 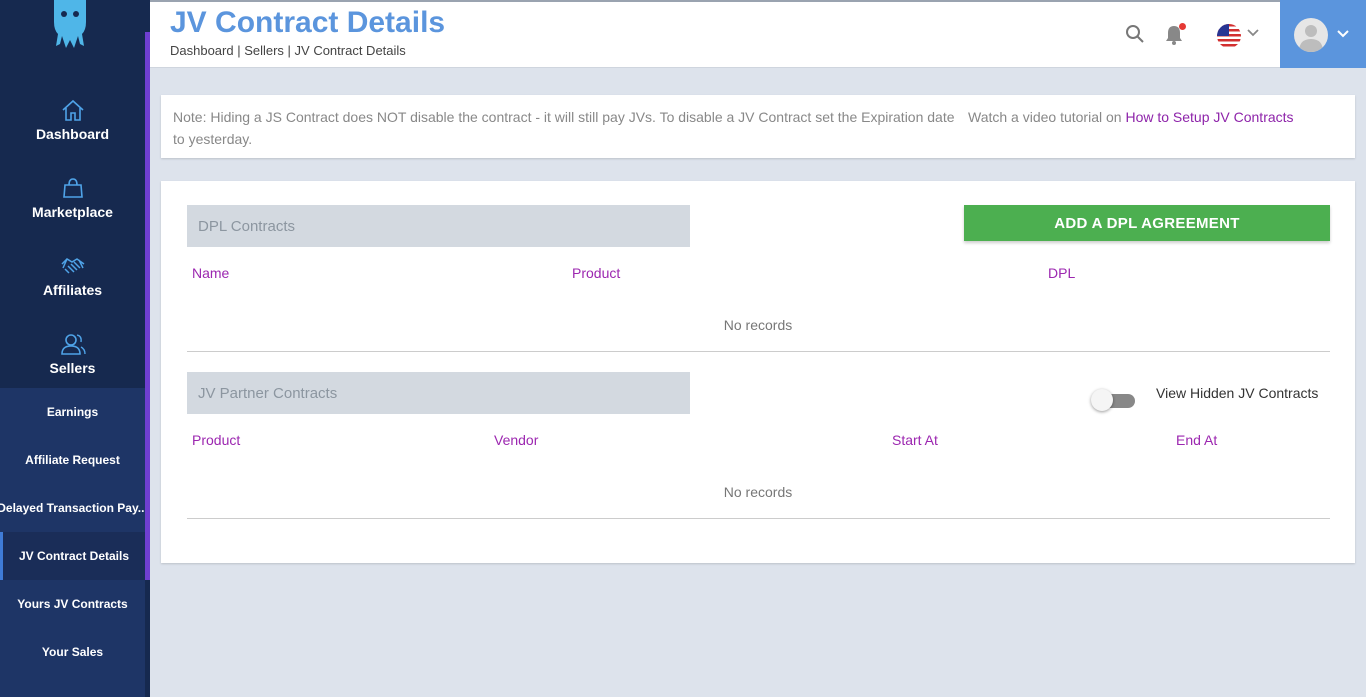 What do you see at coordinates (1102, 400) in the screenshot?
I see `toggle-knob` at bounding box center [1102, 400].